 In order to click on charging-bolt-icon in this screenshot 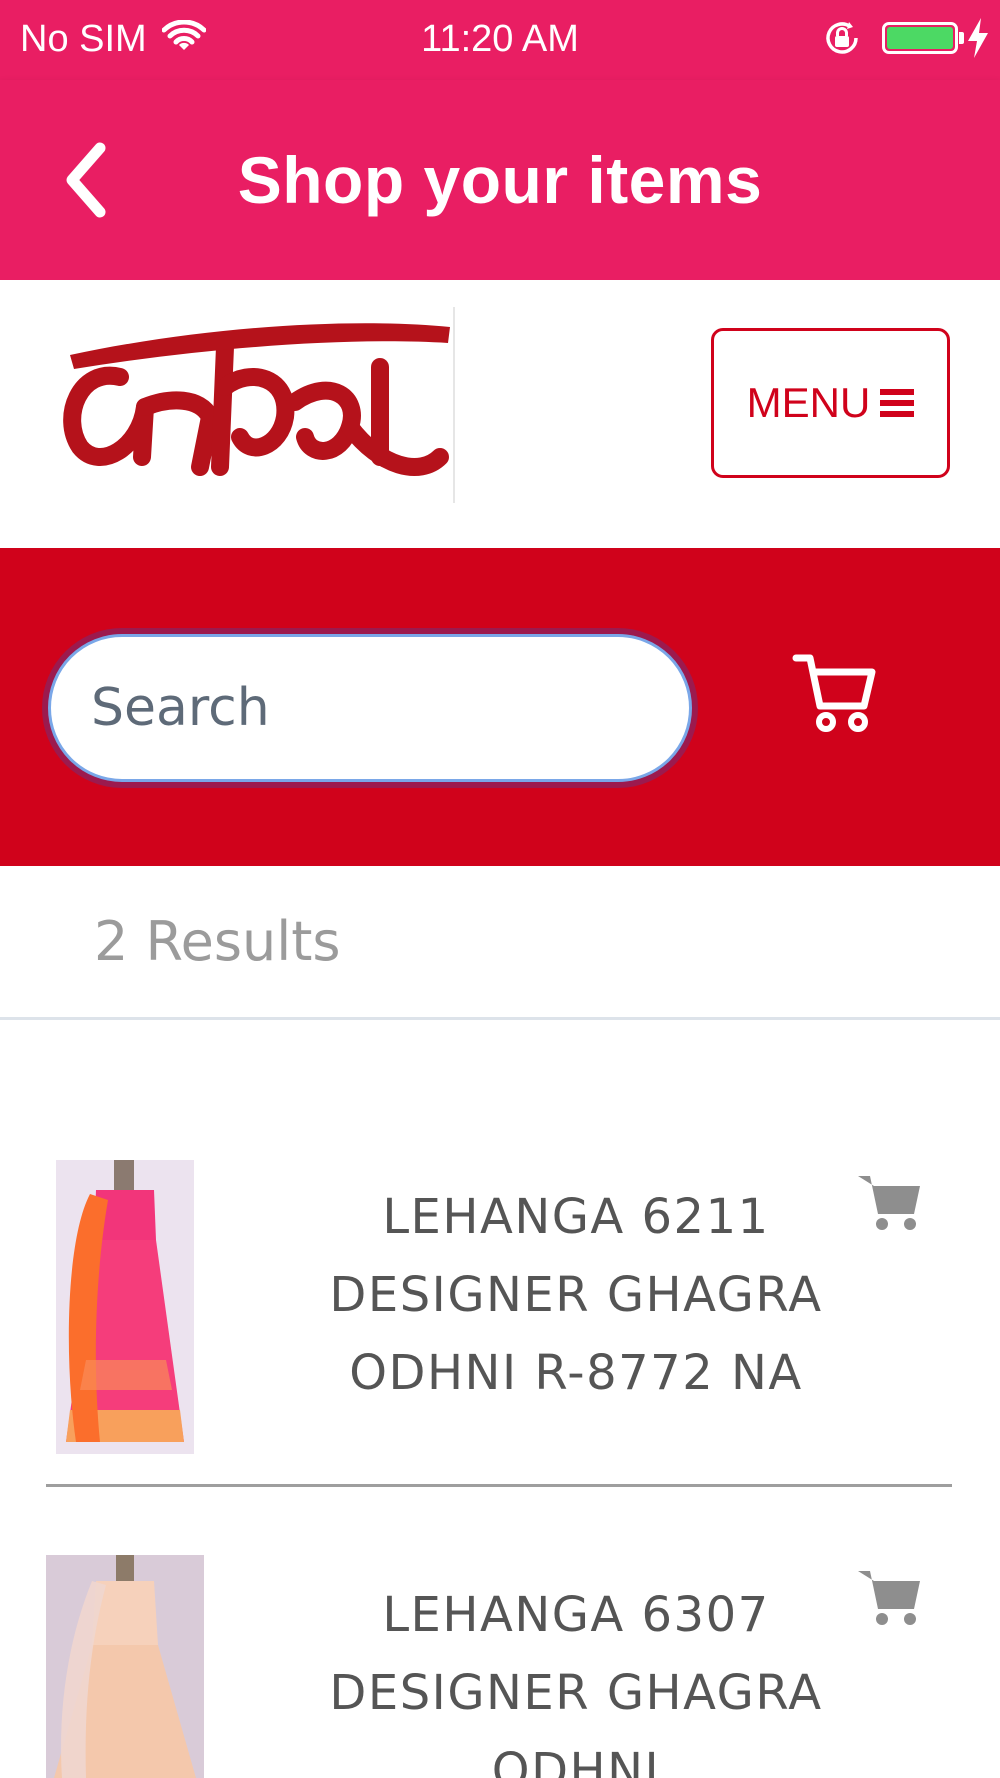, I will do `click(978, 38)`.